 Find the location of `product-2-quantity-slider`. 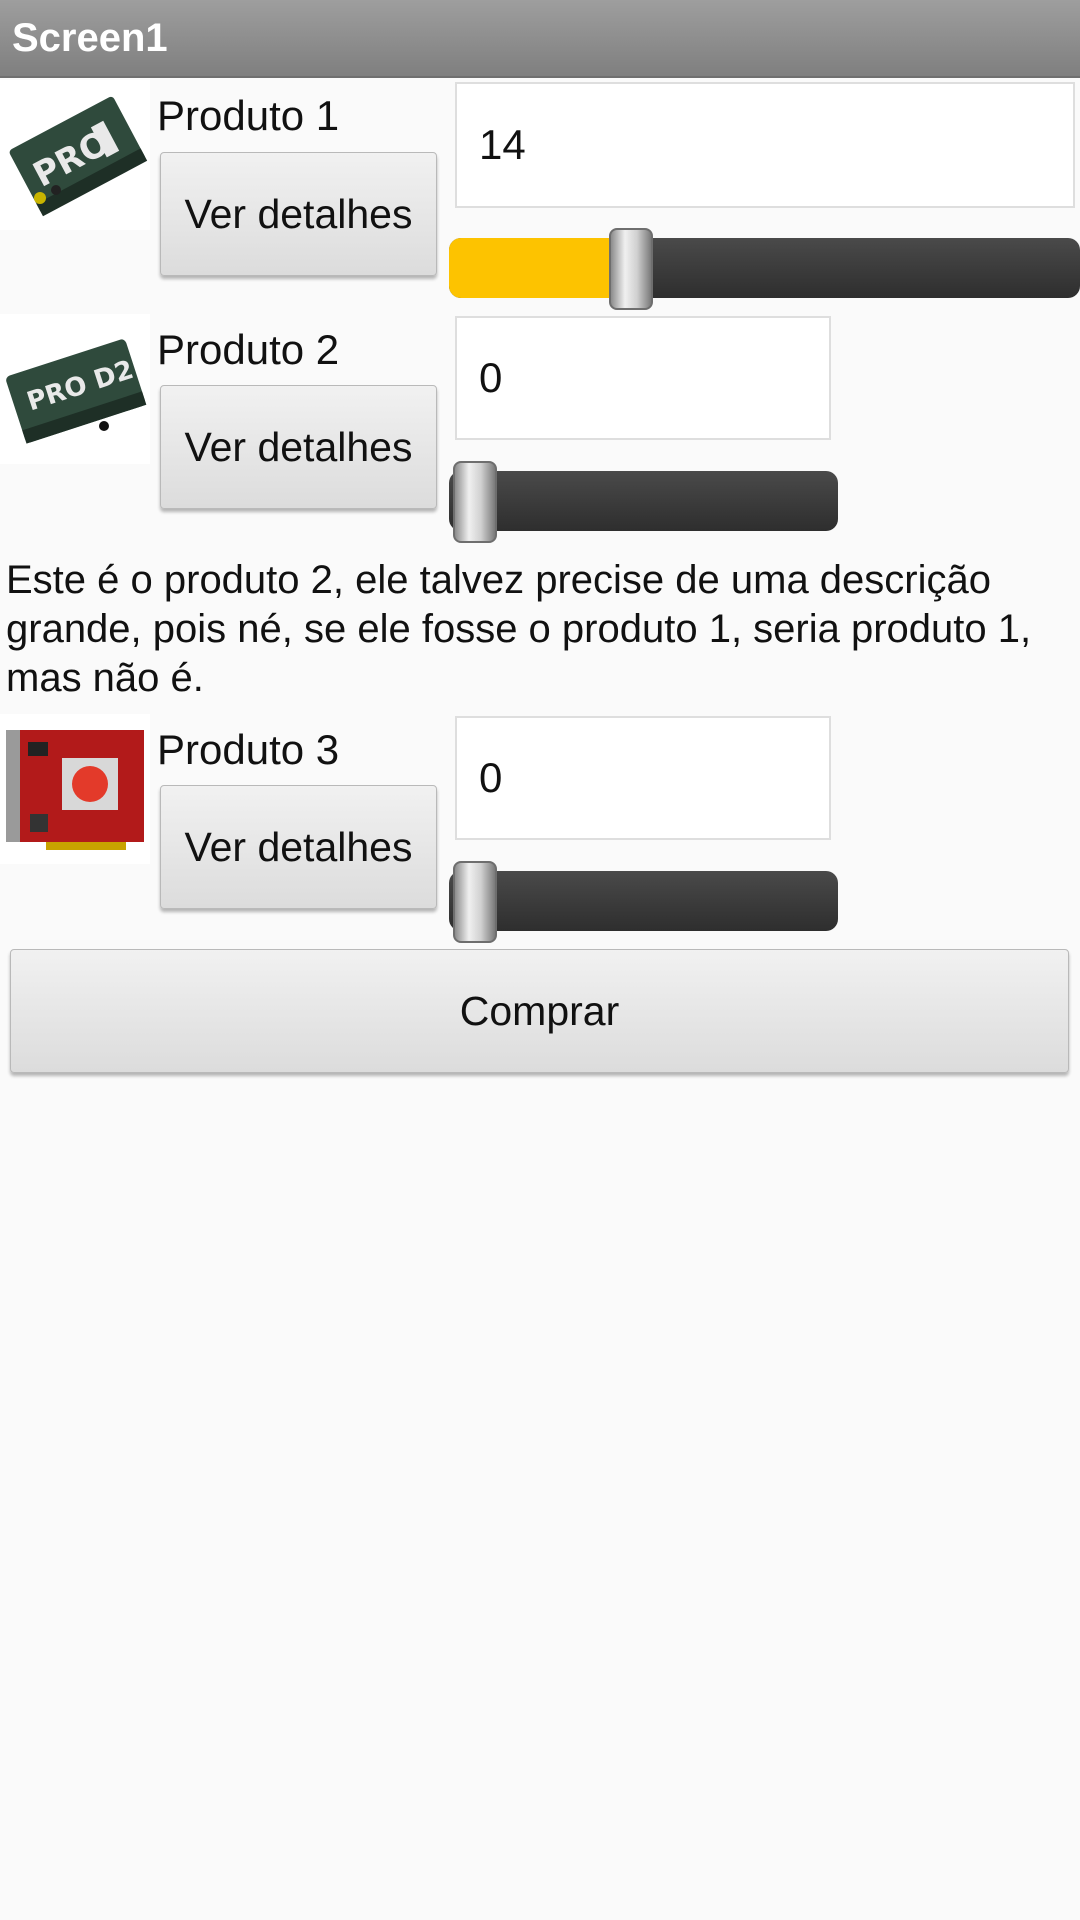

product-2-quantity-slider is located at coordinates (643, 502).